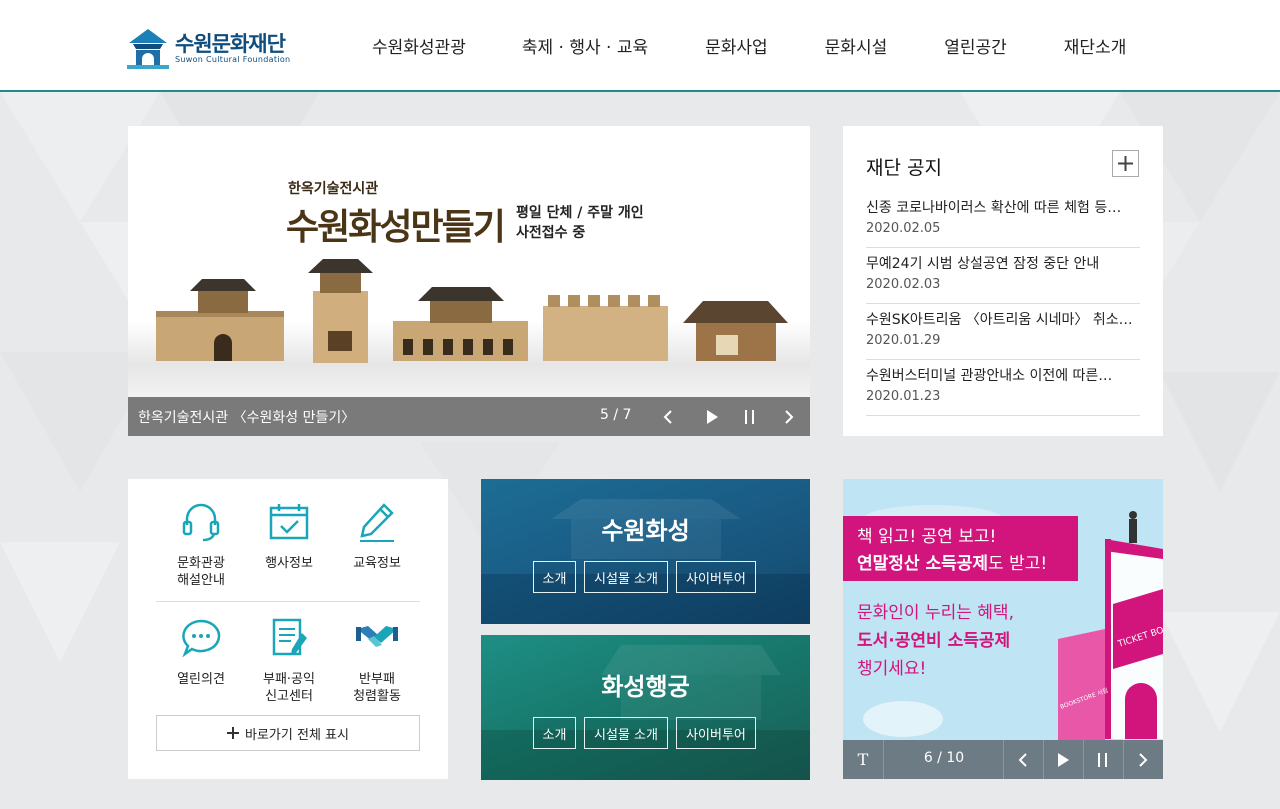  What do you see at coordinates (645, 687) in the screenshot?
I see `card-title: 화성행궁` at bounding box center [645, 687].